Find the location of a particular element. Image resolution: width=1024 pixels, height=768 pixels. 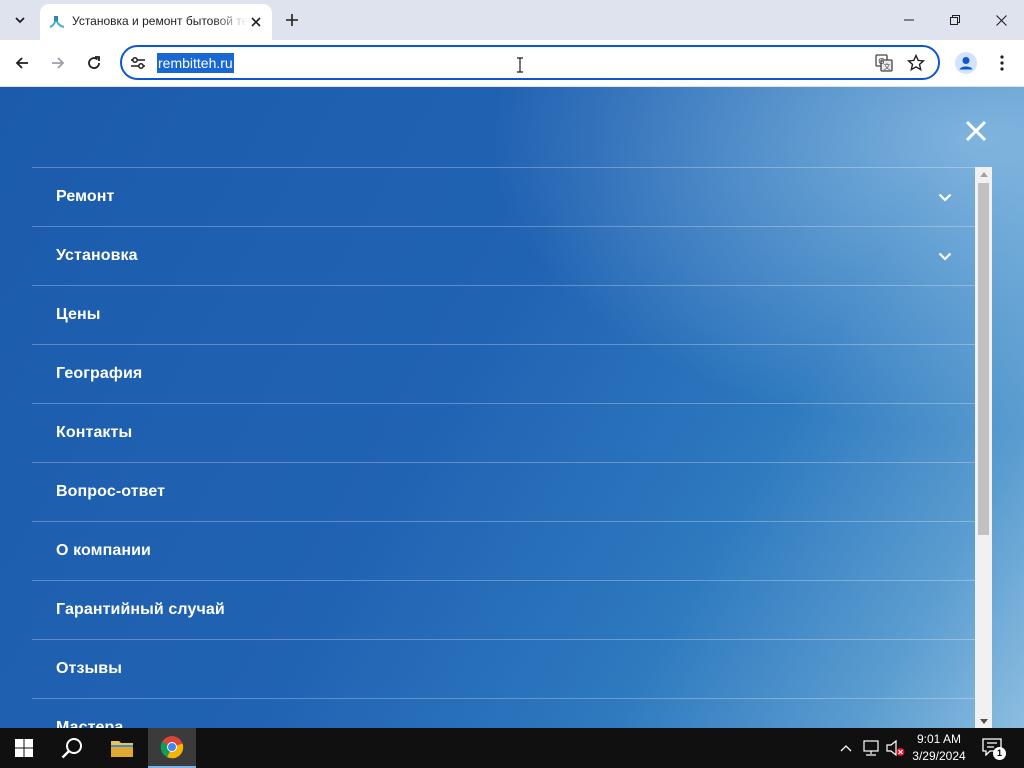

browser-toolbar: rembitteh.ru G文 is located at coordinates (512, 63).